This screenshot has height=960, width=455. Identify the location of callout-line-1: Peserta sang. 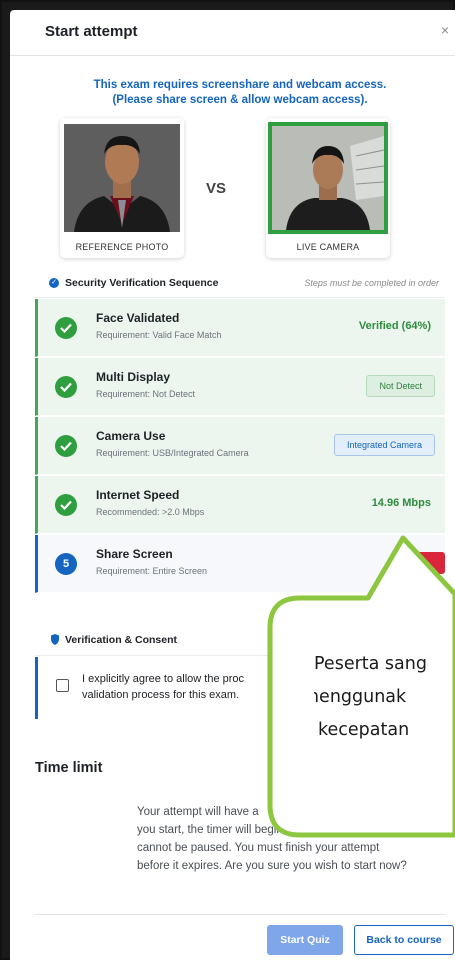
(370, 664).